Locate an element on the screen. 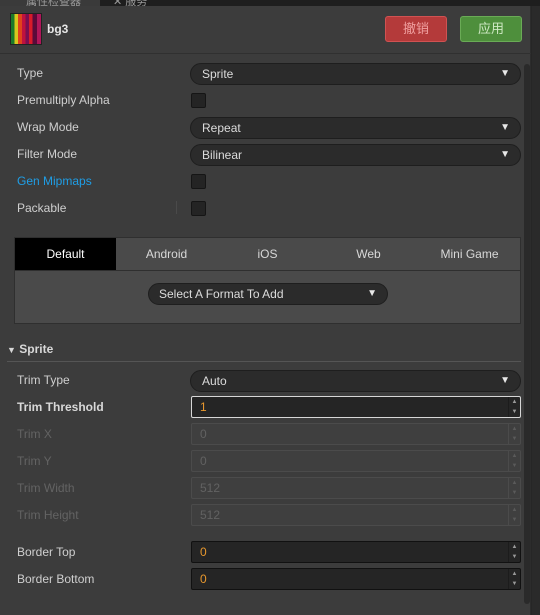  sprite-section-title: Sprite is located at coordinates (36, 349).